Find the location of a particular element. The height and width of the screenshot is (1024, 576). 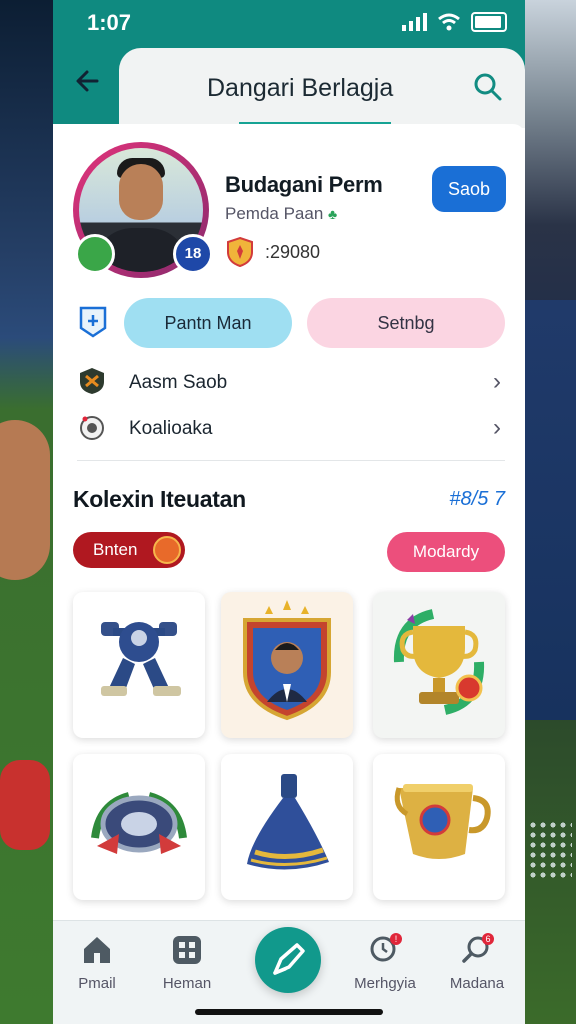

nav-item-home: Pmail is located at coordinates (97, 962).